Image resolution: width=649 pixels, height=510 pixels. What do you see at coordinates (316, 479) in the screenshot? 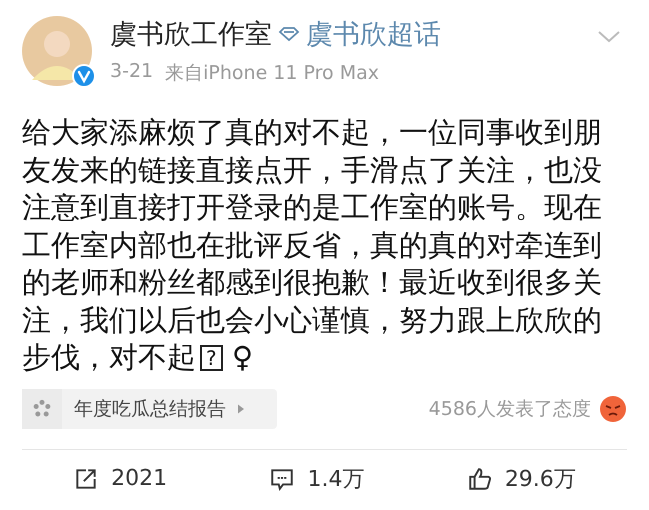
I see `action-button: 1.4万` at bounding box center [316, 479].